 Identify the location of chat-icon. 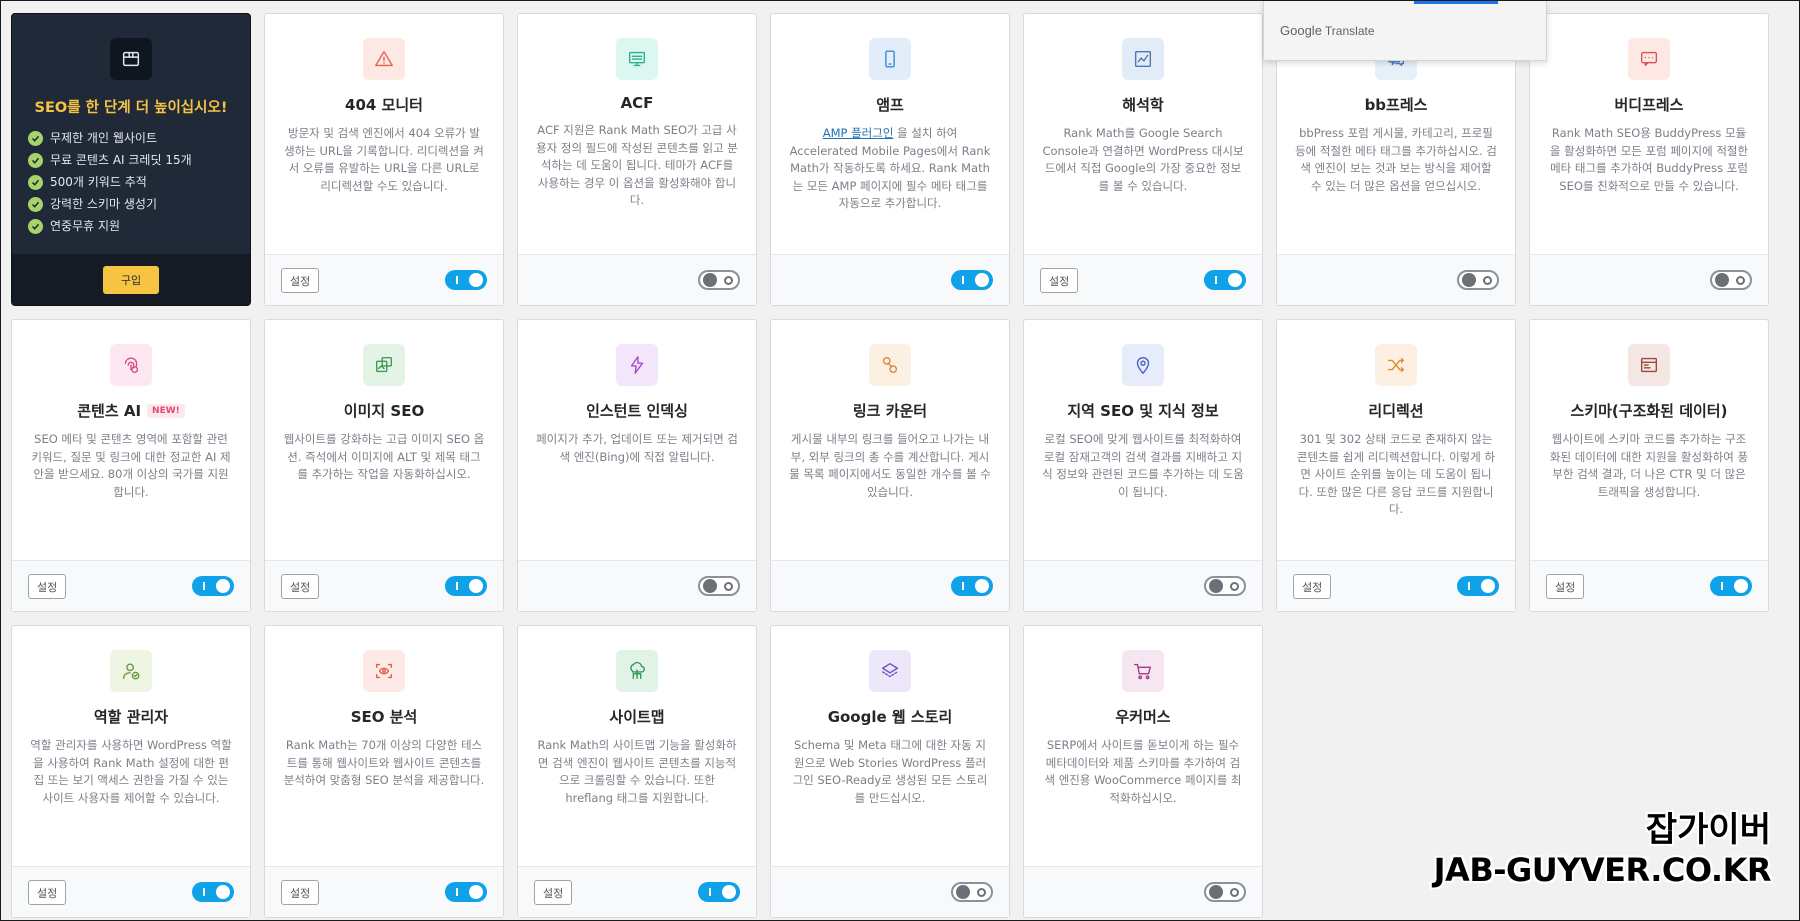
(1649, 59).